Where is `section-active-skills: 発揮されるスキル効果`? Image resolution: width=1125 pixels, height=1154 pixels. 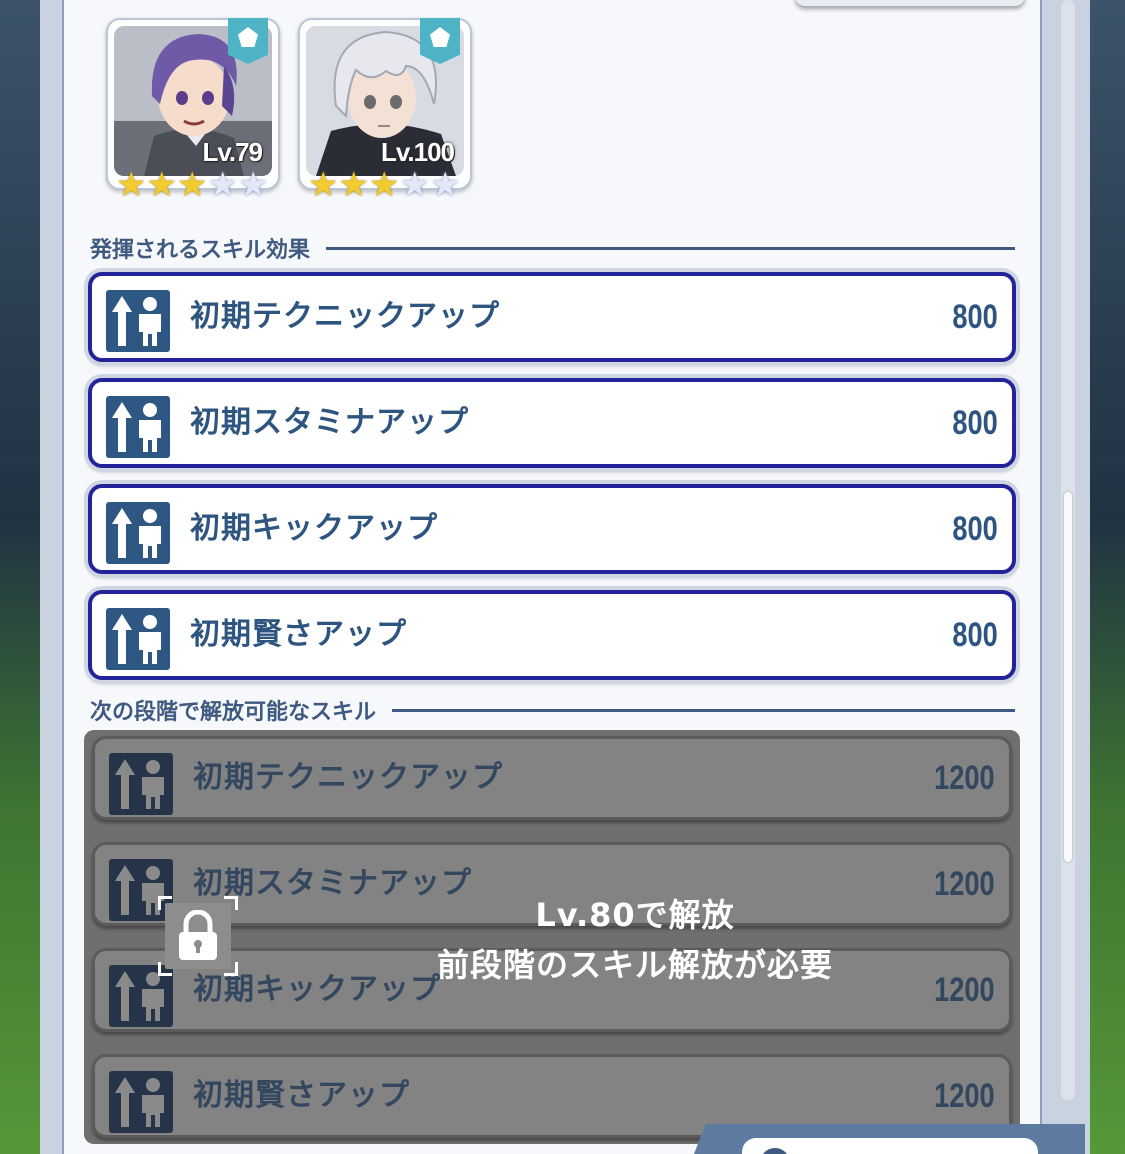 section-active-skills: 発揮されるスキル効果 is located at coordinates (552, 248).